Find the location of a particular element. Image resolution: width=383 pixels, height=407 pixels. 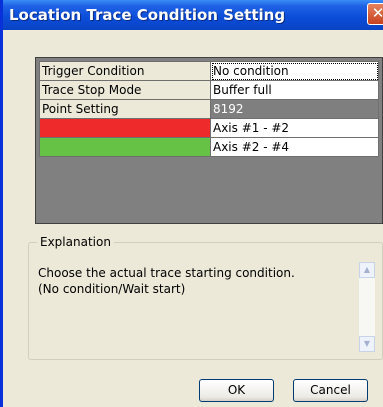

scroll-down-button: ▼ is located at coordinates (367, 344).